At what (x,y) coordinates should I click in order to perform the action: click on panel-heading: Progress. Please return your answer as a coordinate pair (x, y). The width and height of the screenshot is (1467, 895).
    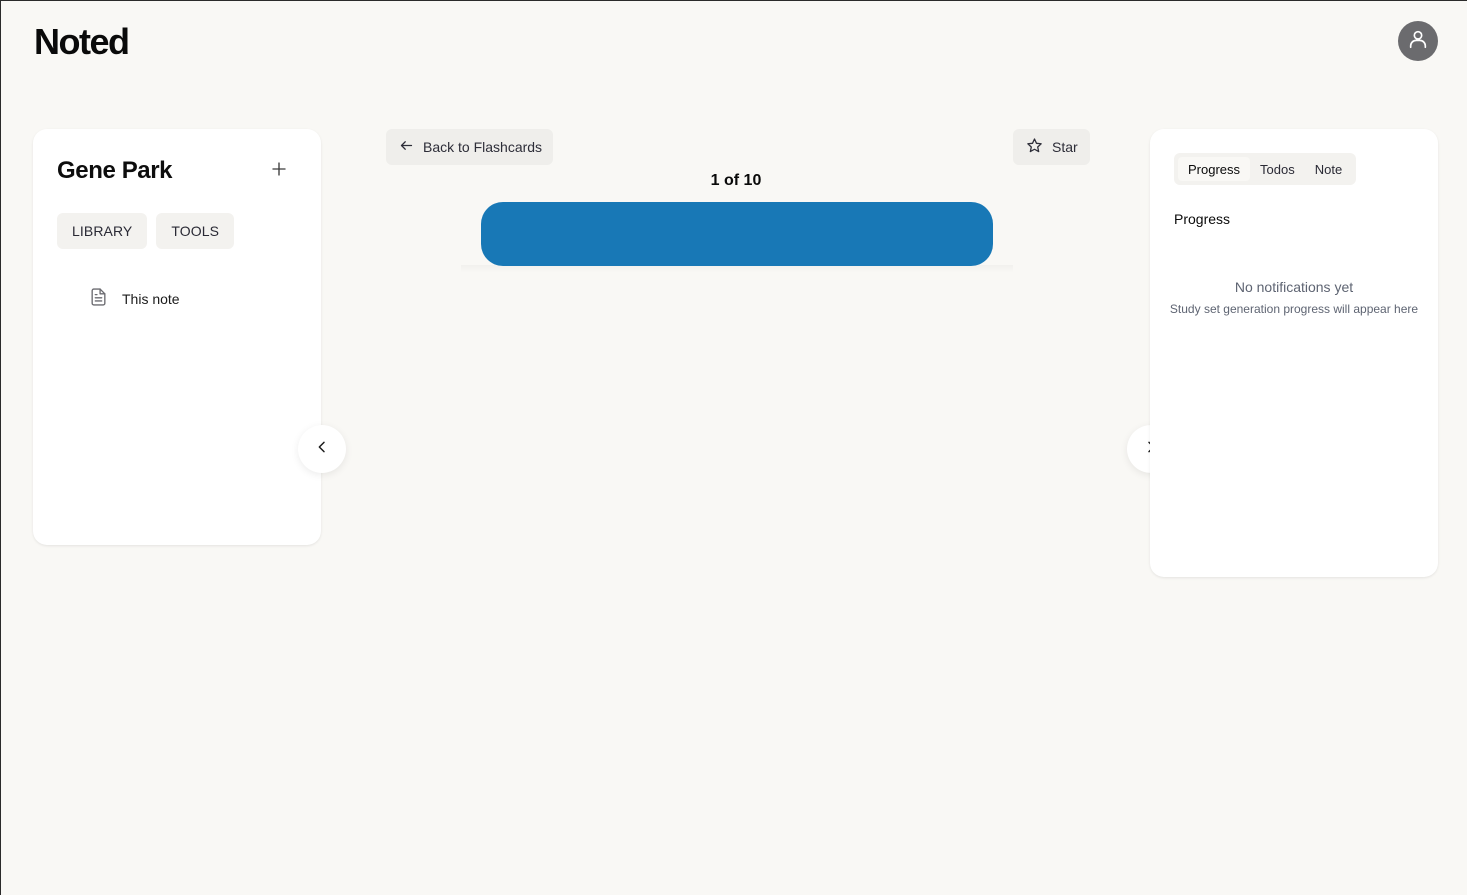
    Looking at the image, I should click on (1202, 219).